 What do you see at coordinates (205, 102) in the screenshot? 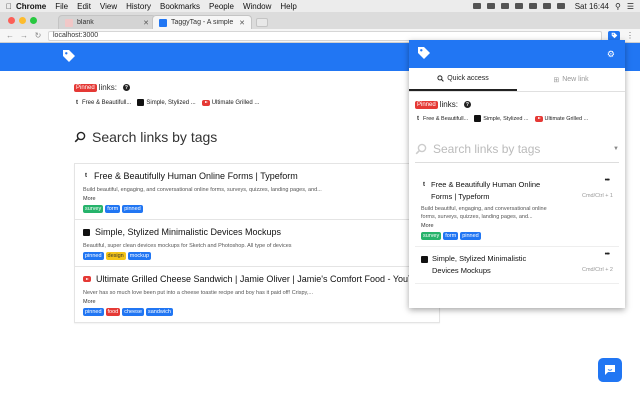
I see `youtube-icon` at bounding box center [205, 102].